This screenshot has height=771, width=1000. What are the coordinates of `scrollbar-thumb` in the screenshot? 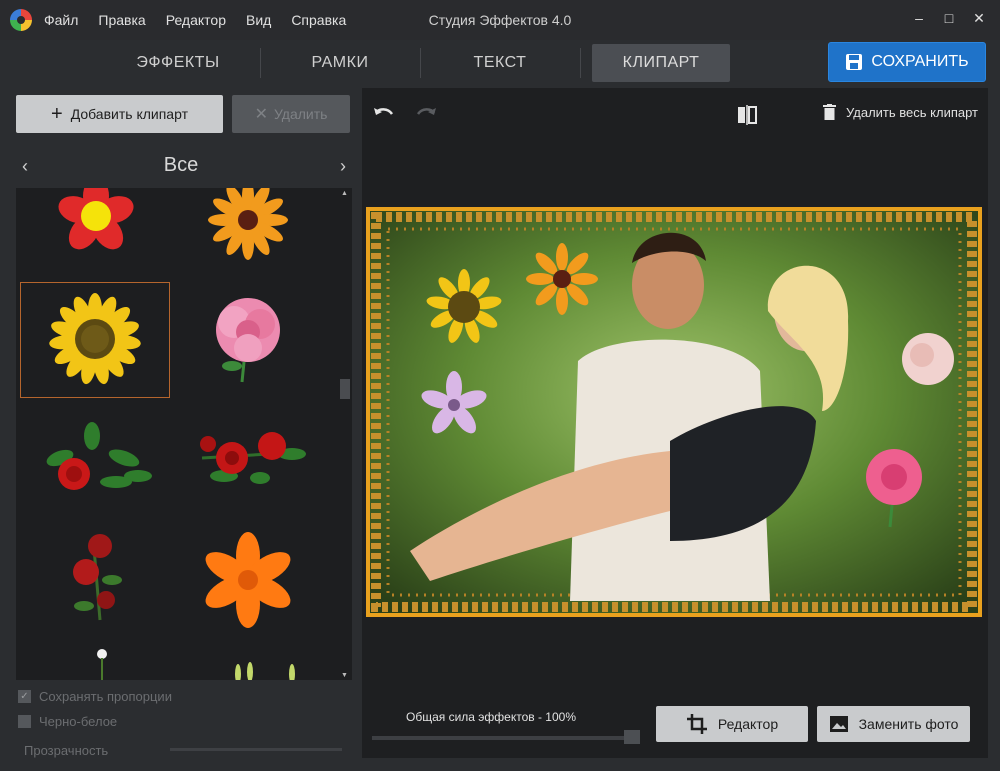 It's located at (345, 389).